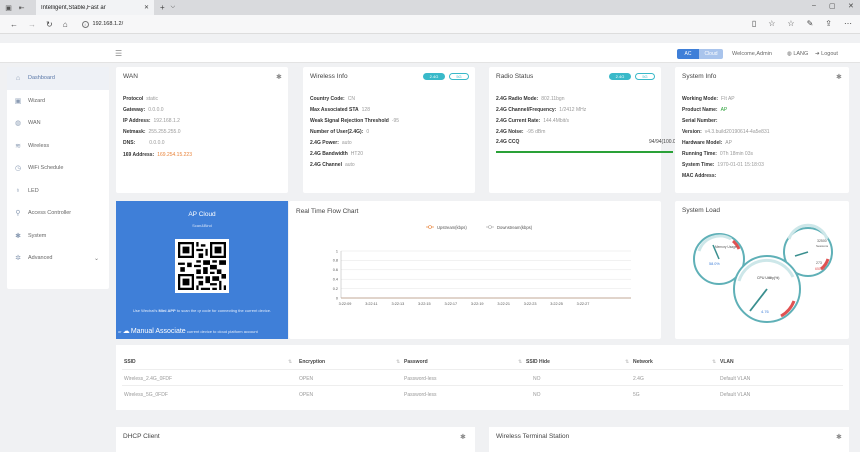 Image resolution: width=860 pixels, height=452 pixels. What do you see at coordinates (58, 213) in the screenshot?
I see `sidebar-item-access-controller: ⚲ Access Controller` at bounding box center [58, 213].